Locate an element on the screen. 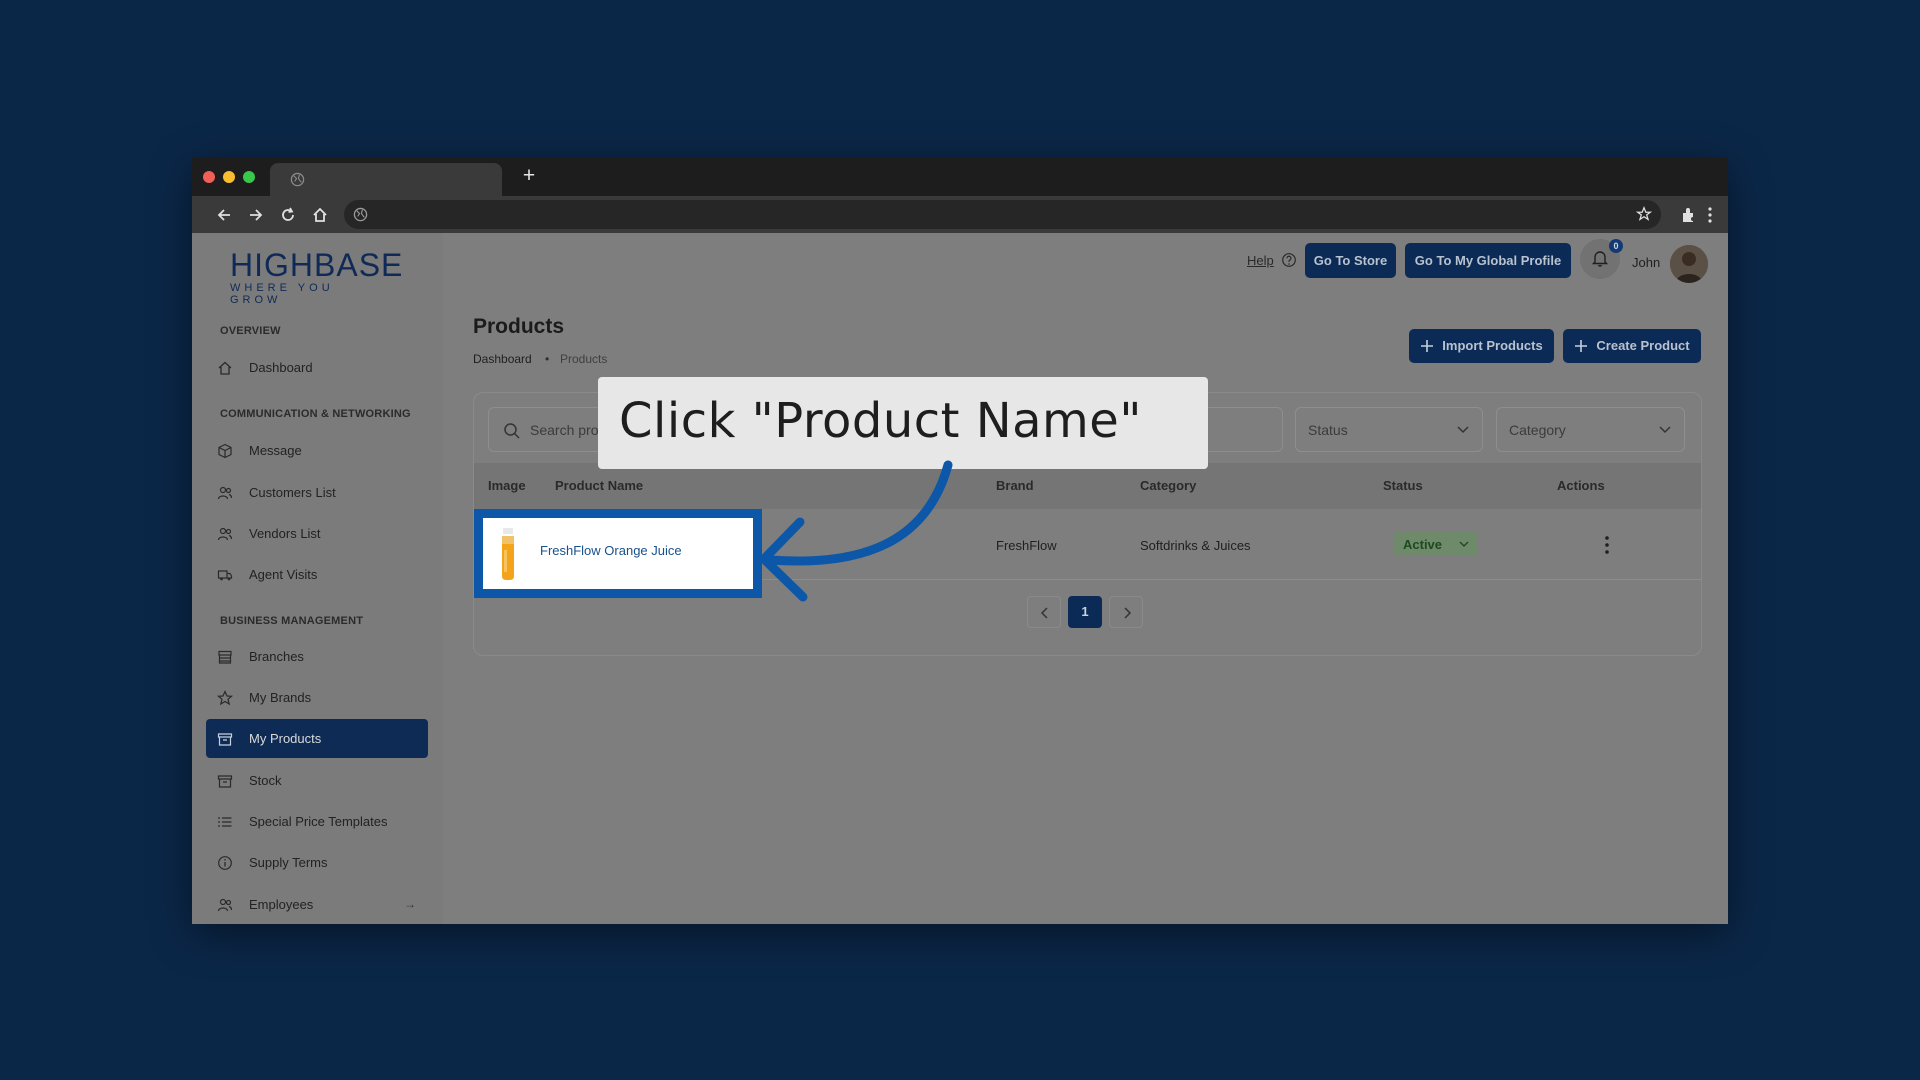  pointer-arrow-icon is located at coordinates (856, 531).